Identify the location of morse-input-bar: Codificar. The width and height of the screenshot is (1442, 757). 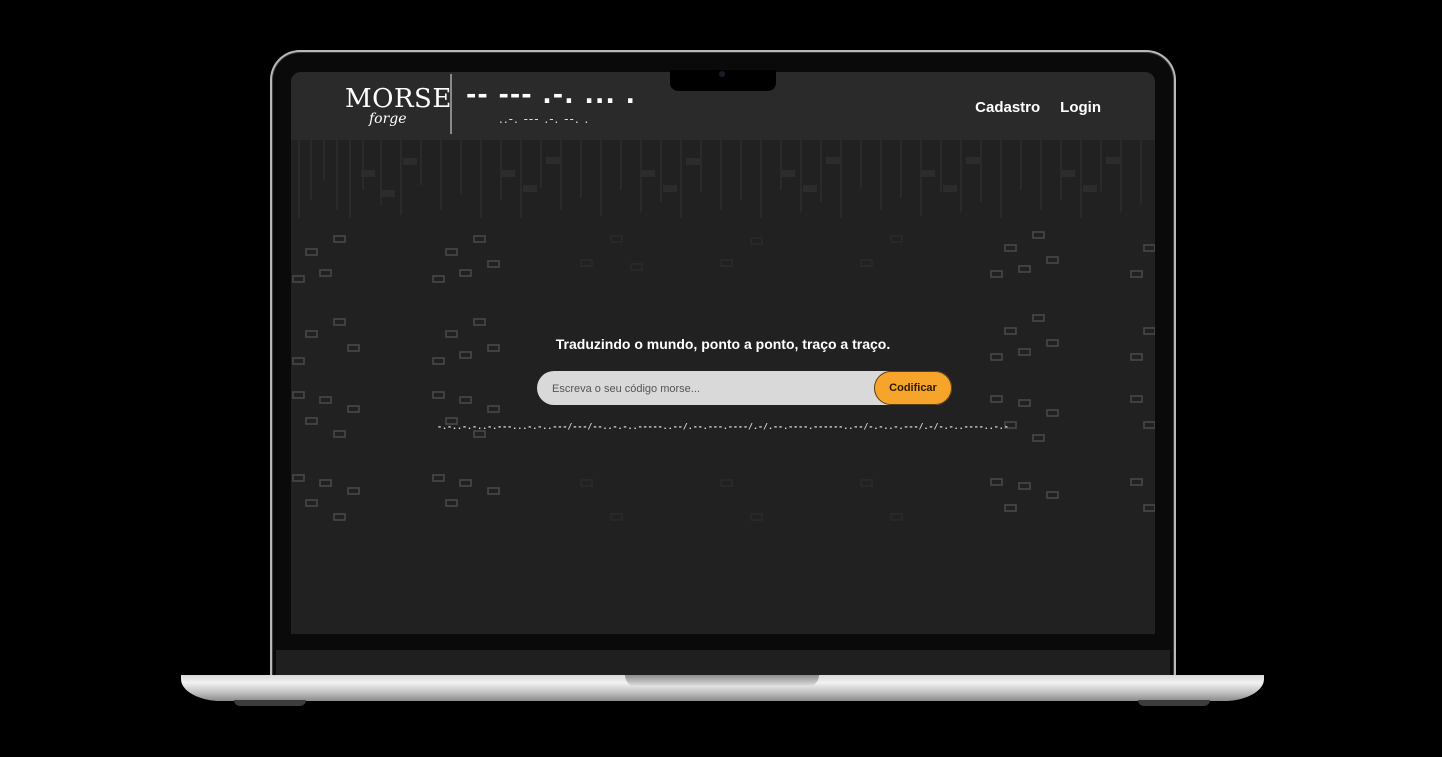
(744, 389).